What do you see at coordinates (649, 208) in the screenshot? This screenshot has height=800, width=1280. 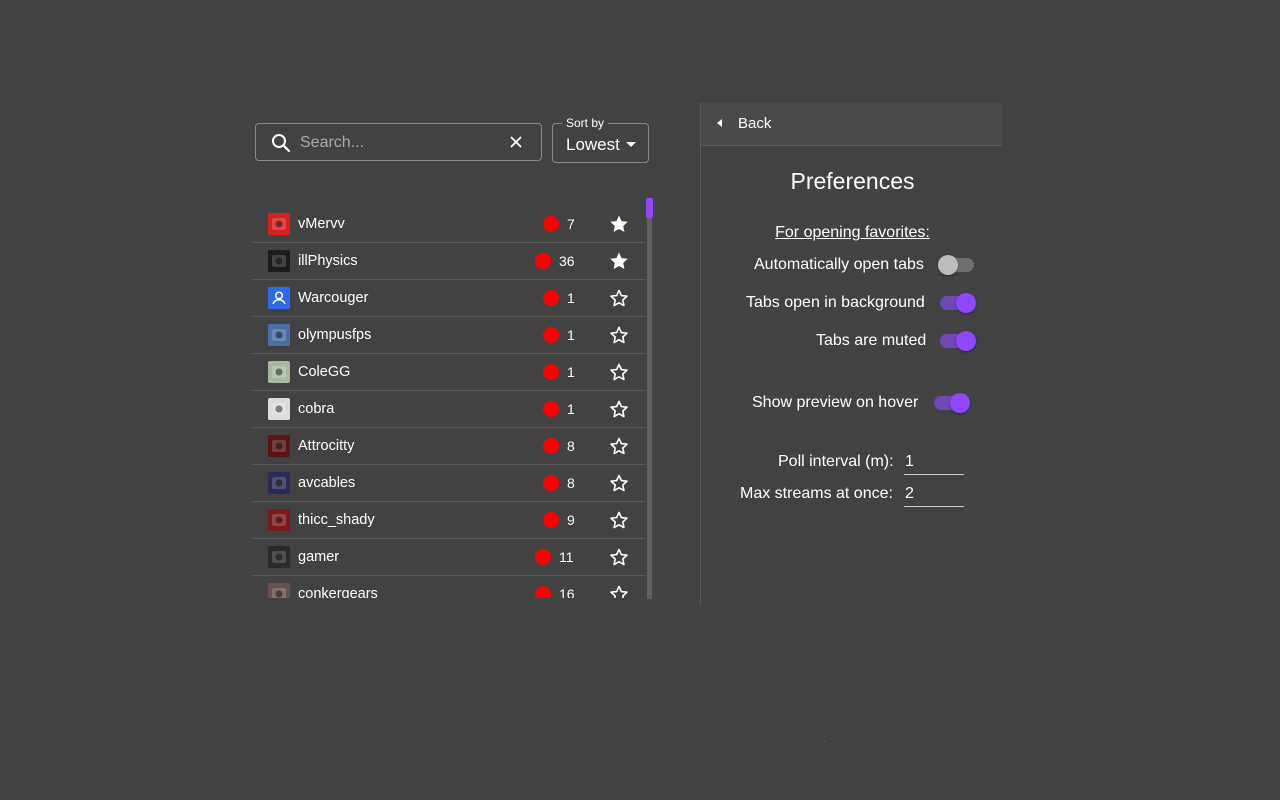 I see `scrollbar-thumb` at bounding box center [649, 208].